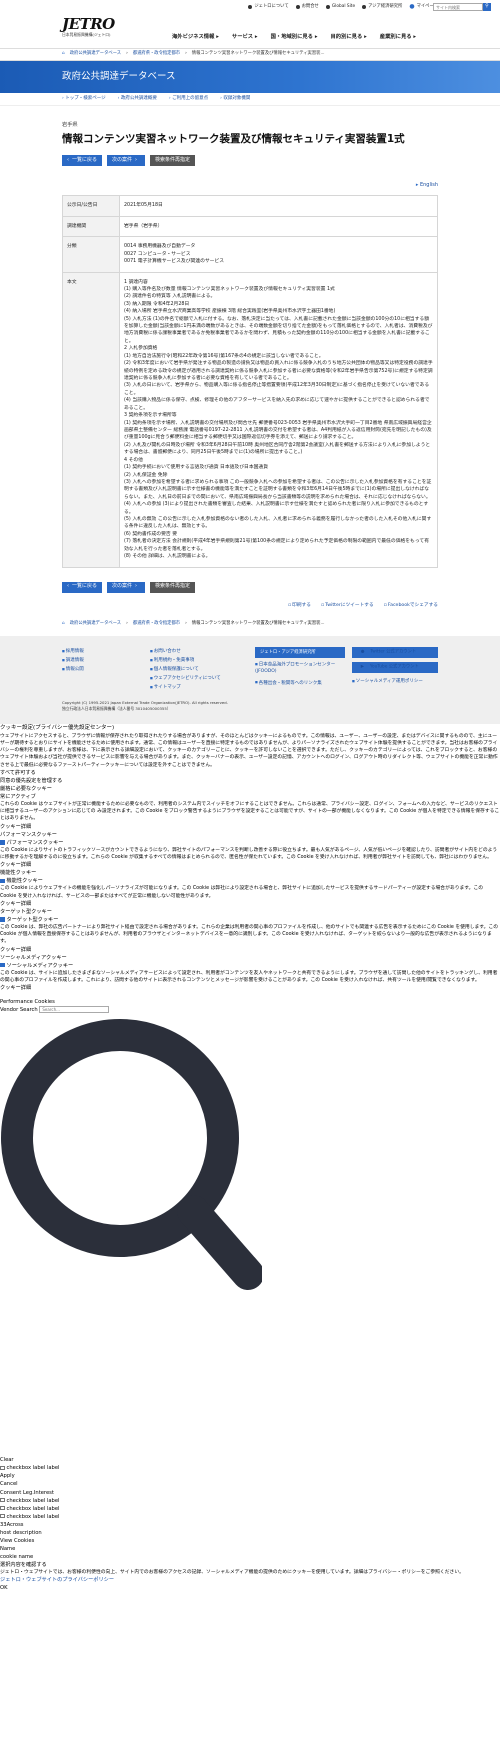  I want to click on footer-link-sitemap: サイトマップ, so click(185, 687).